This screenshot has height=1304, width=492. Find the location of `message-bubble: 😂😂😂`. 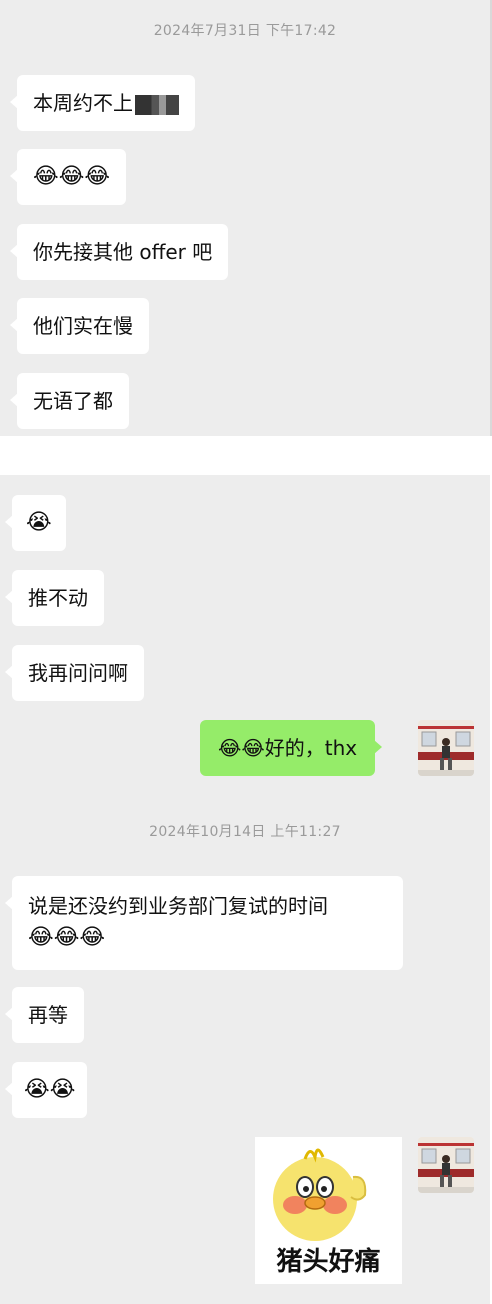

message-bubble: 😂😂😂 is located at coordinates (68, 177).